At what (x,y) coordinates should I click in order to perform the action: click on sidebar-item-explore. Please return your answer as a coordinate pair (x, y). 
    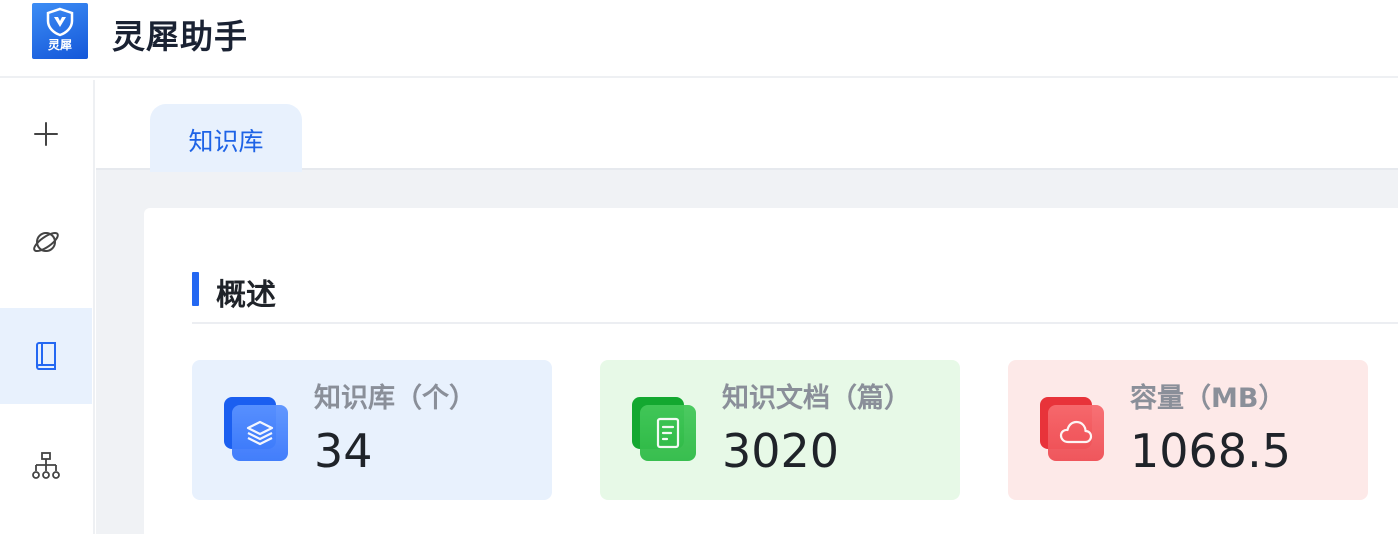
    Looking at the image, I should click on (46, 242).